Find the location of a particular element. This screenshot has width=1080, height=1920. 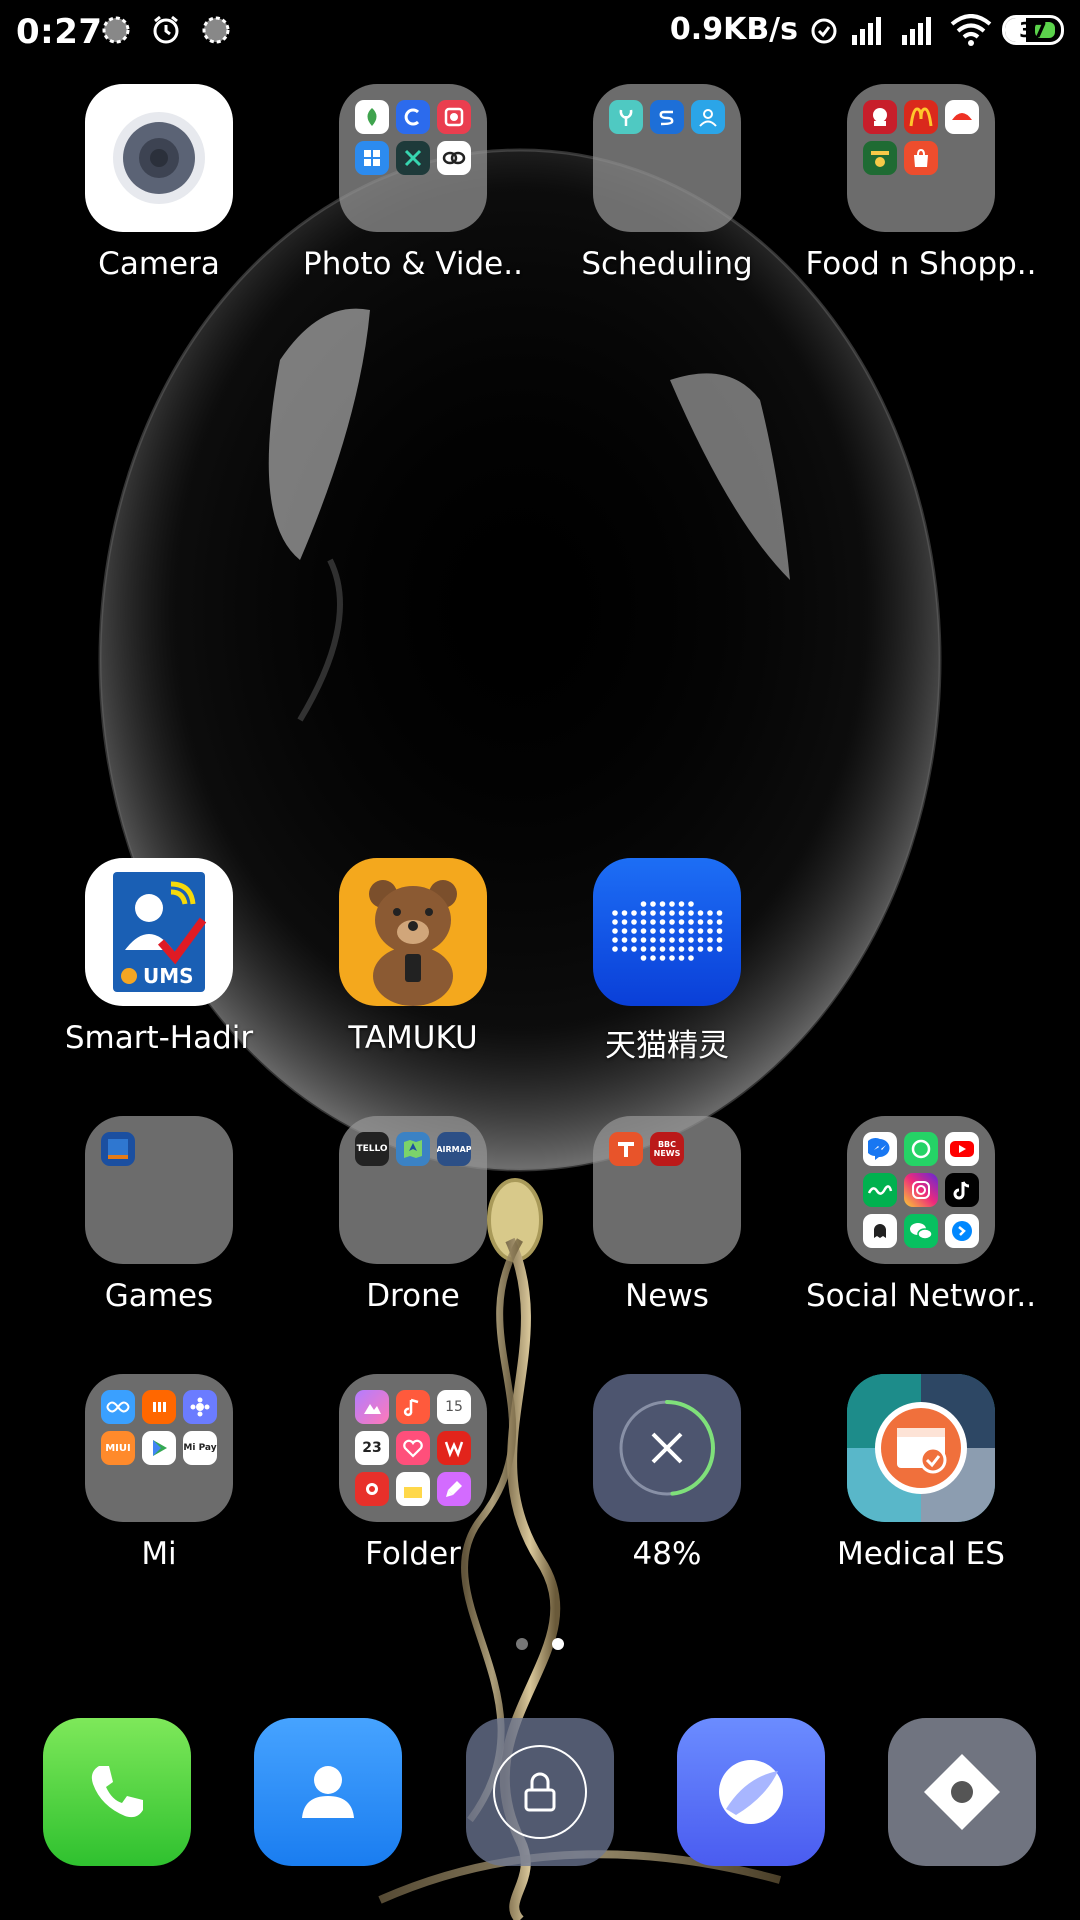

folder-games: Games is located at coordinates (159, 1215).